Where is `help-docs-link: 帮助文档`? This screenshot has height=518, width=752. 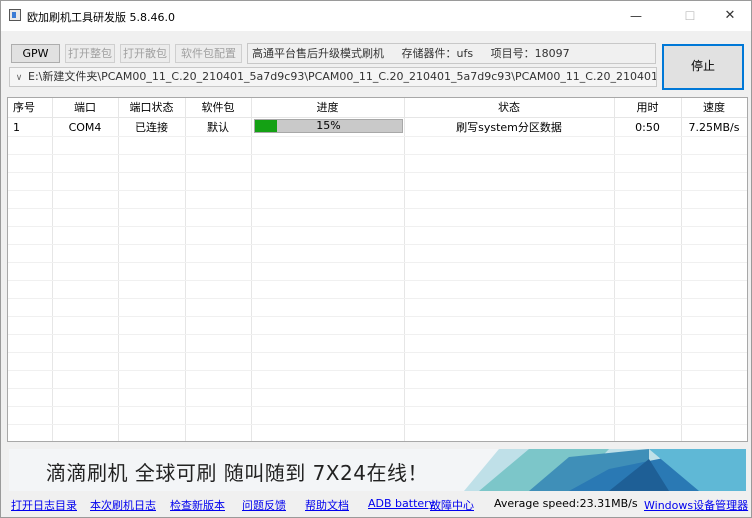
help-docs-link: 帮助文档 is located at coordinates (327, 505).